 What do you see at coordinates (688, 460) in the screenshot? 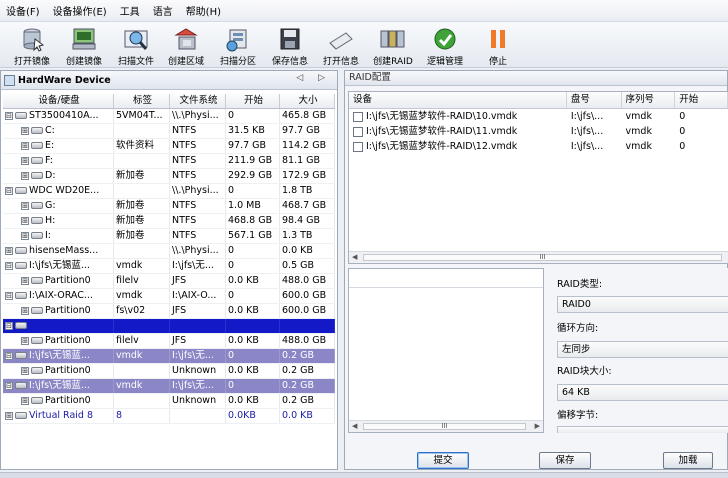
I see `load-button: 加载` at bounding box center [688, 460].